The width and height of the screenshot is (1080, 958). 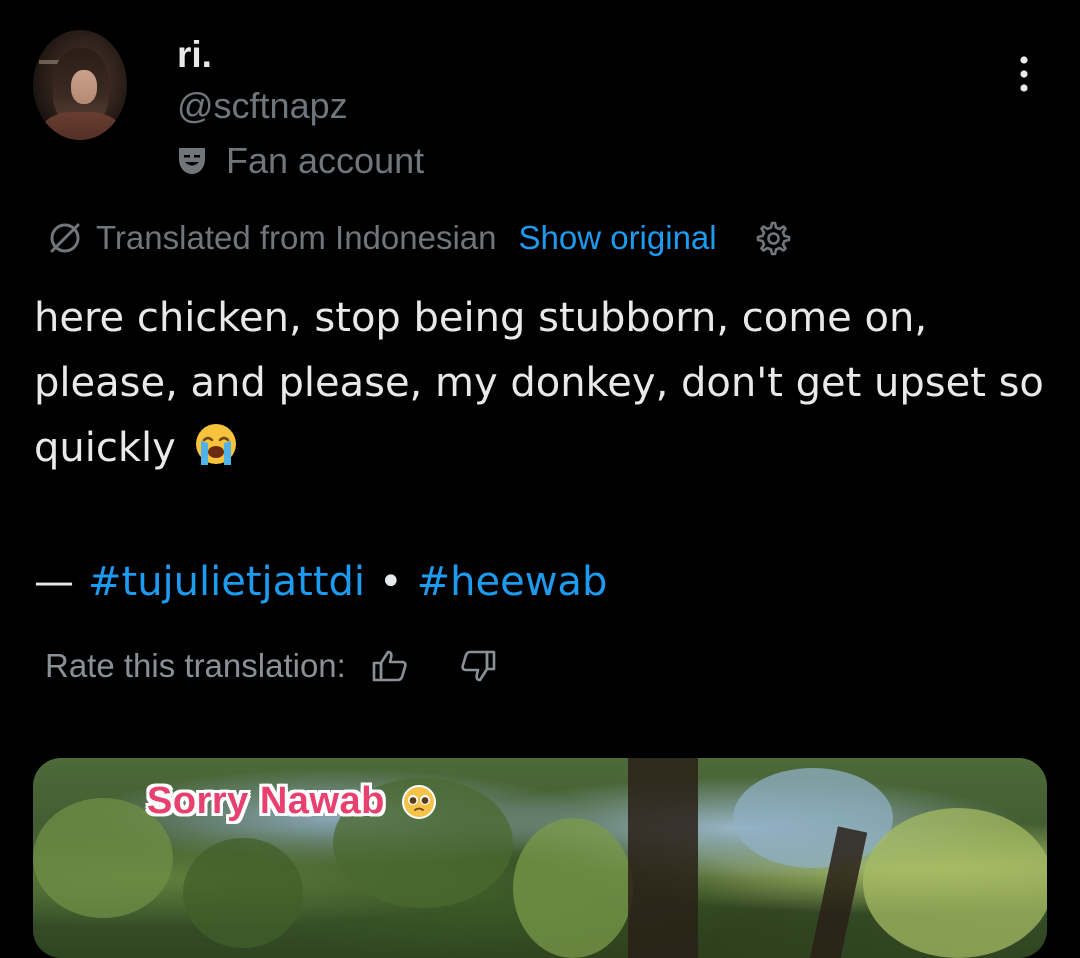 What do you see at coordinates (266, 801) in the screenshot?
I see `video-caption-text: Sorry Nawab` at bounding box center [266, 801].